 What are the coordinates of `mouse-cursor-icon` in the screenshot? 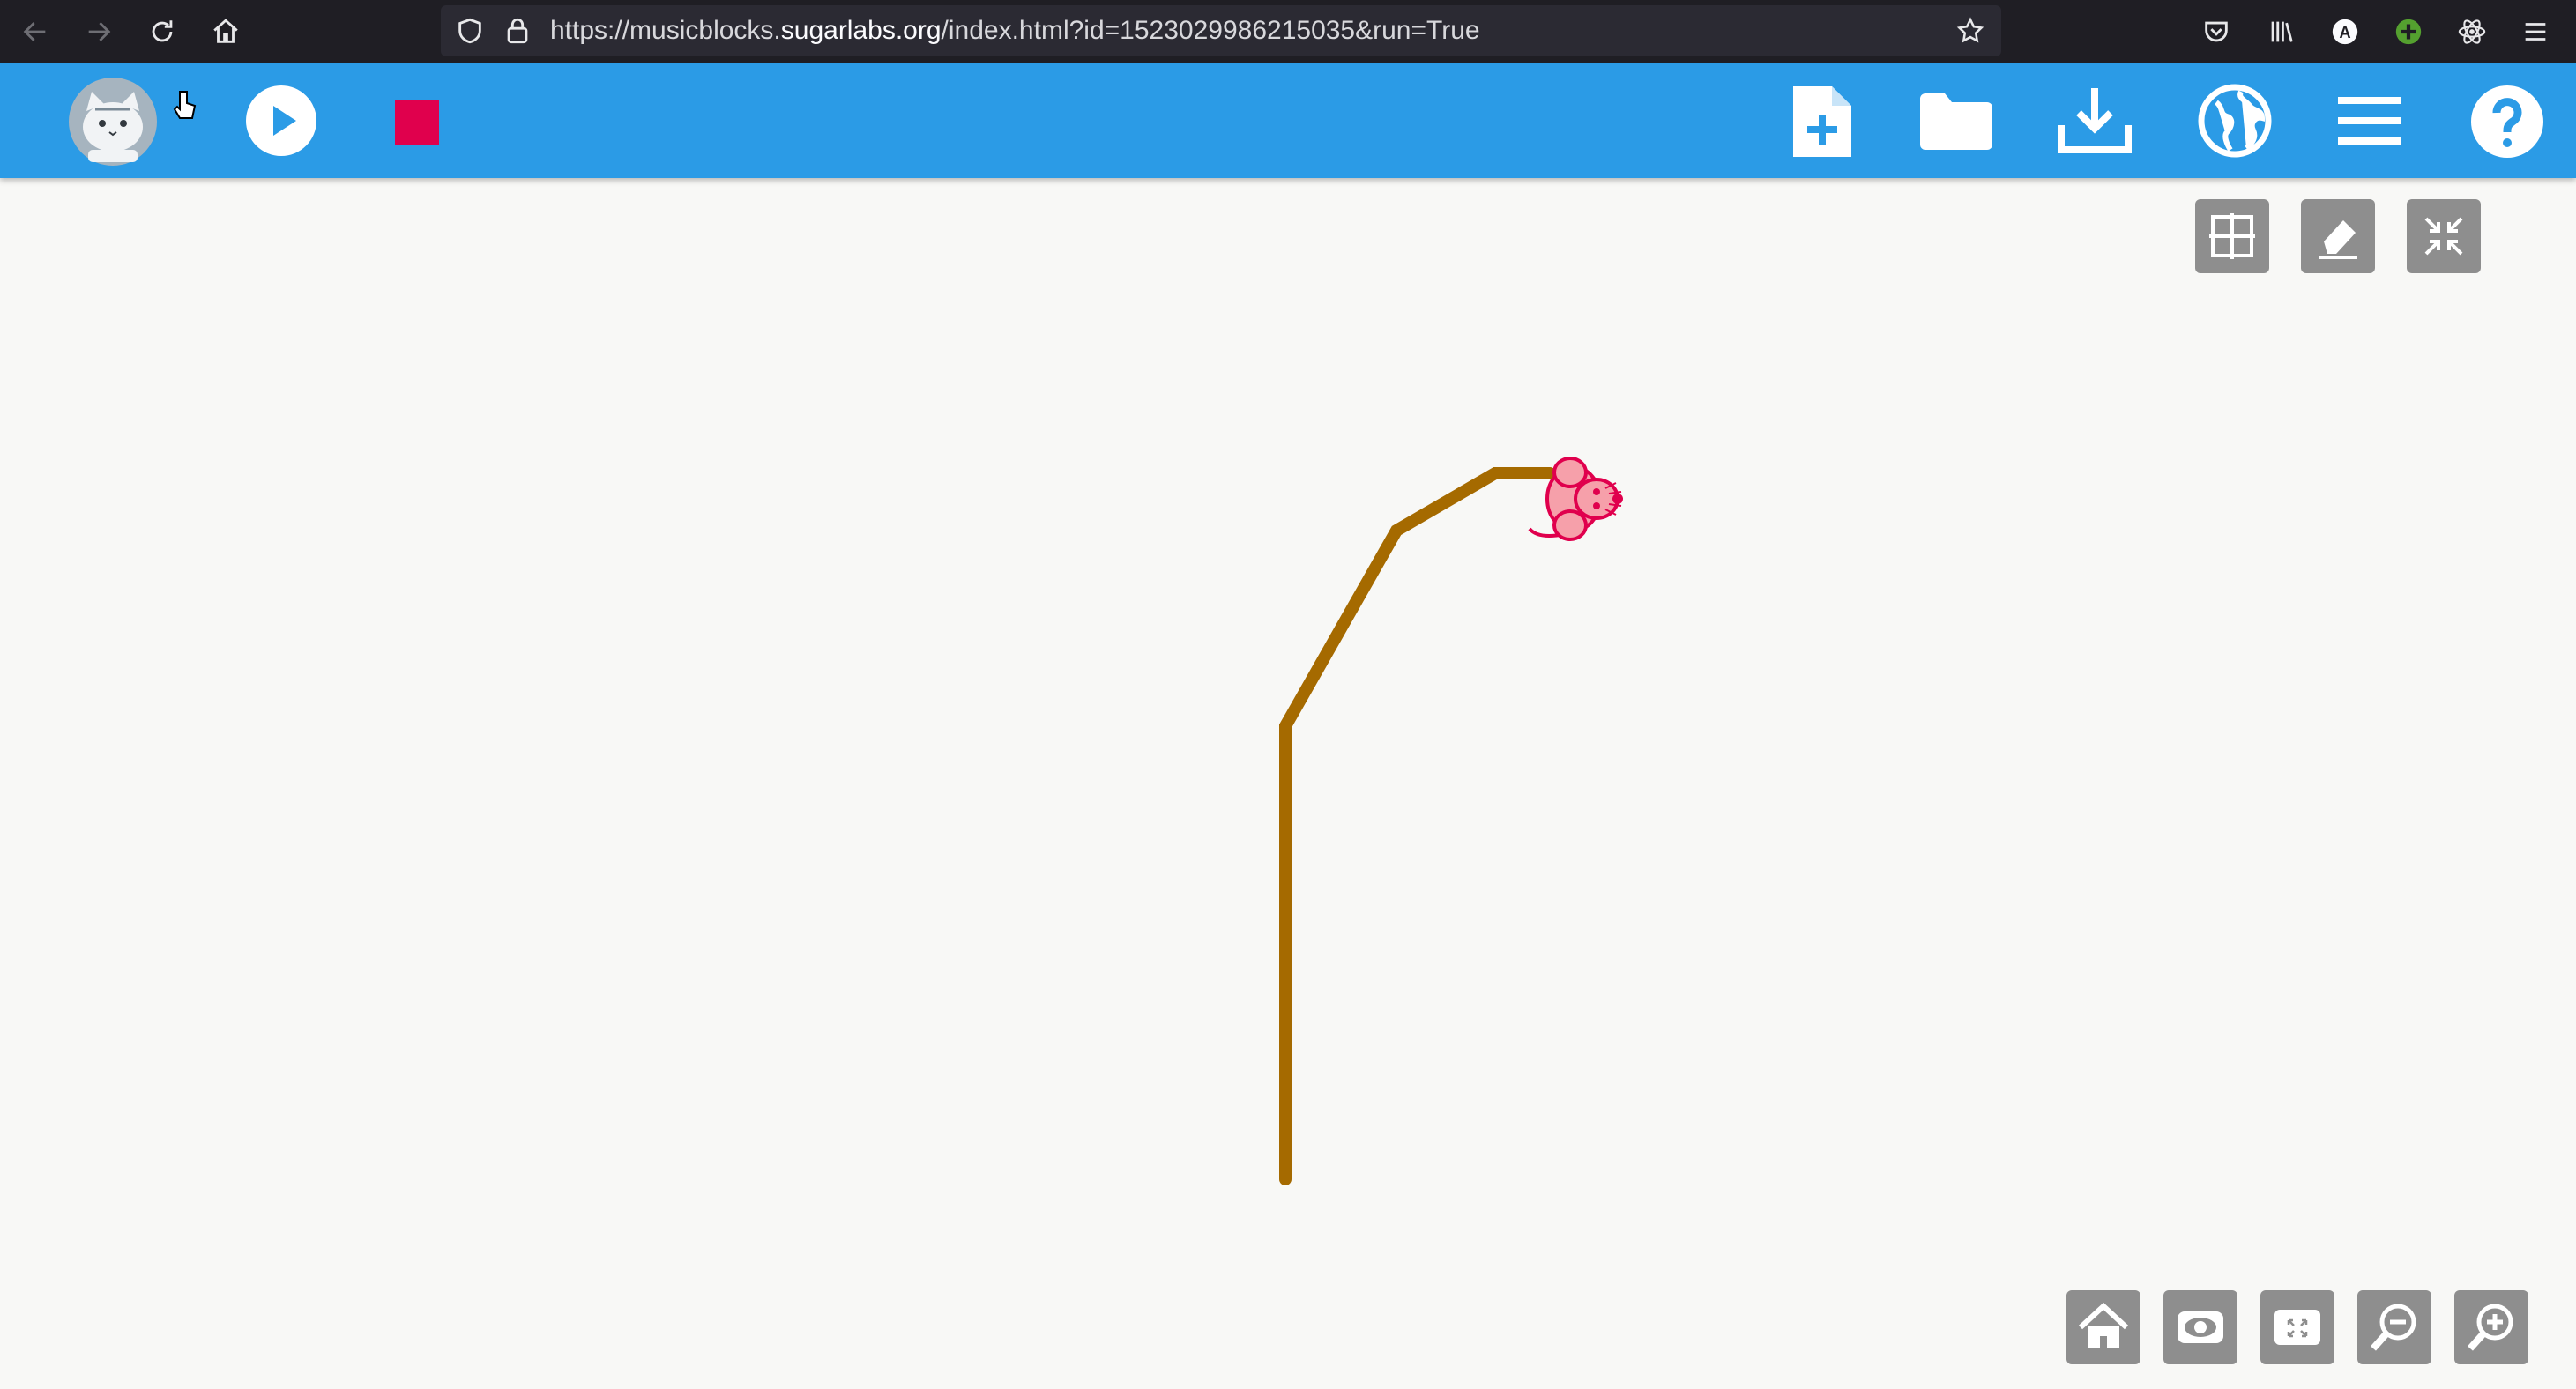 It's located at (186, 106).